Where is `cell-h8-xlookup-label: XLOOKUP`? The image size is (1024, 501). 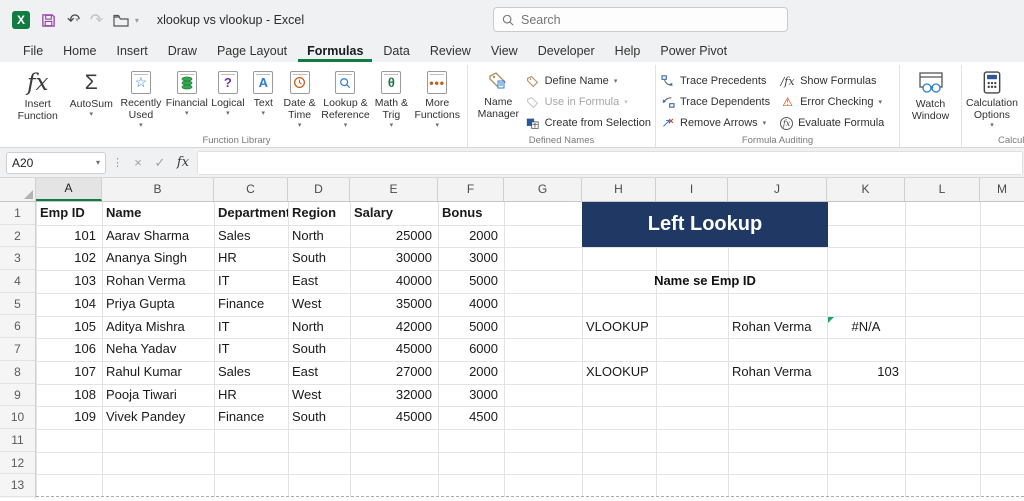 cell-h8-xlookup-label: XLOOKUP is located at coordinates (619, 372).